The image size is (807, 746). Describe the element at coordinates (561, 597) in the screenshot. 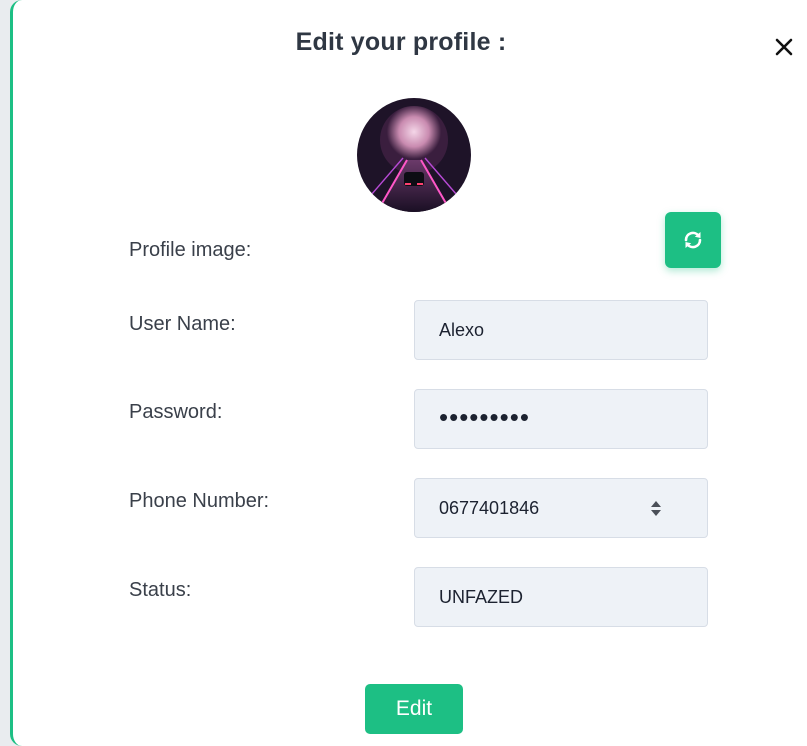

I see `status-input: UNFAZED` at that location.